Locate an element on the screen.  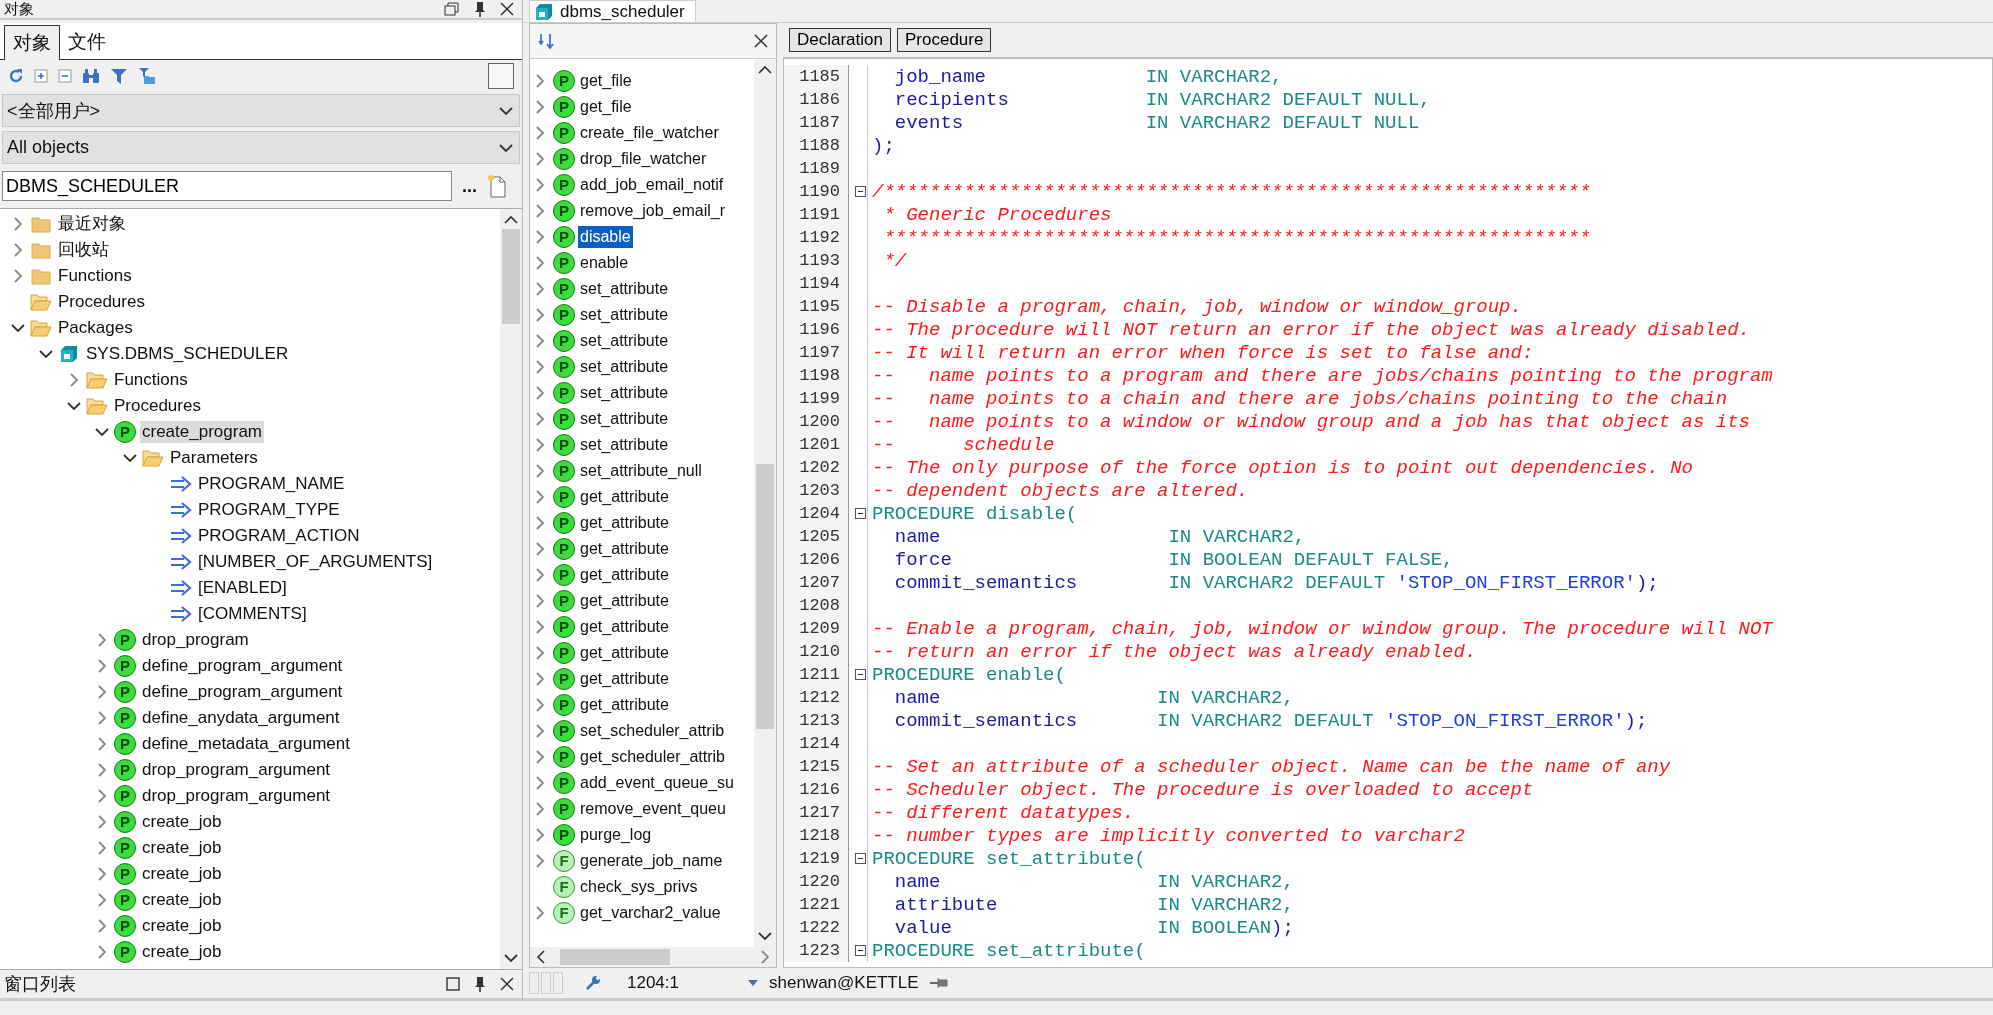
binoculars-icon is located at coordinates (91, 76).